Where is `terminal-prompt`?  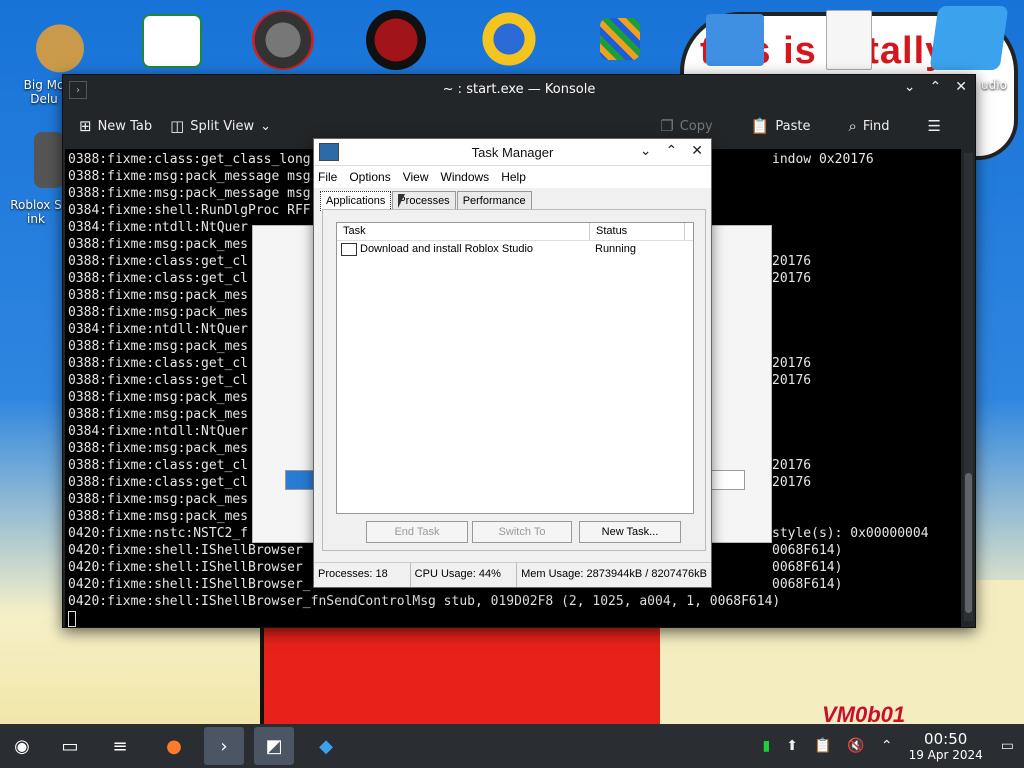
terminal-prompt is located at coordinates (514, 618).